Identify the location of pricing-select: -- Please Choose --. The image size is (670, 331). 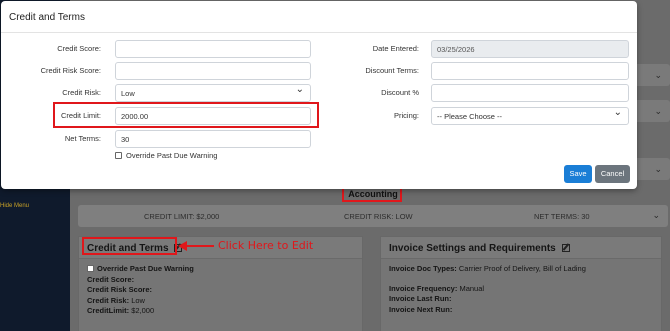
(530, 116).